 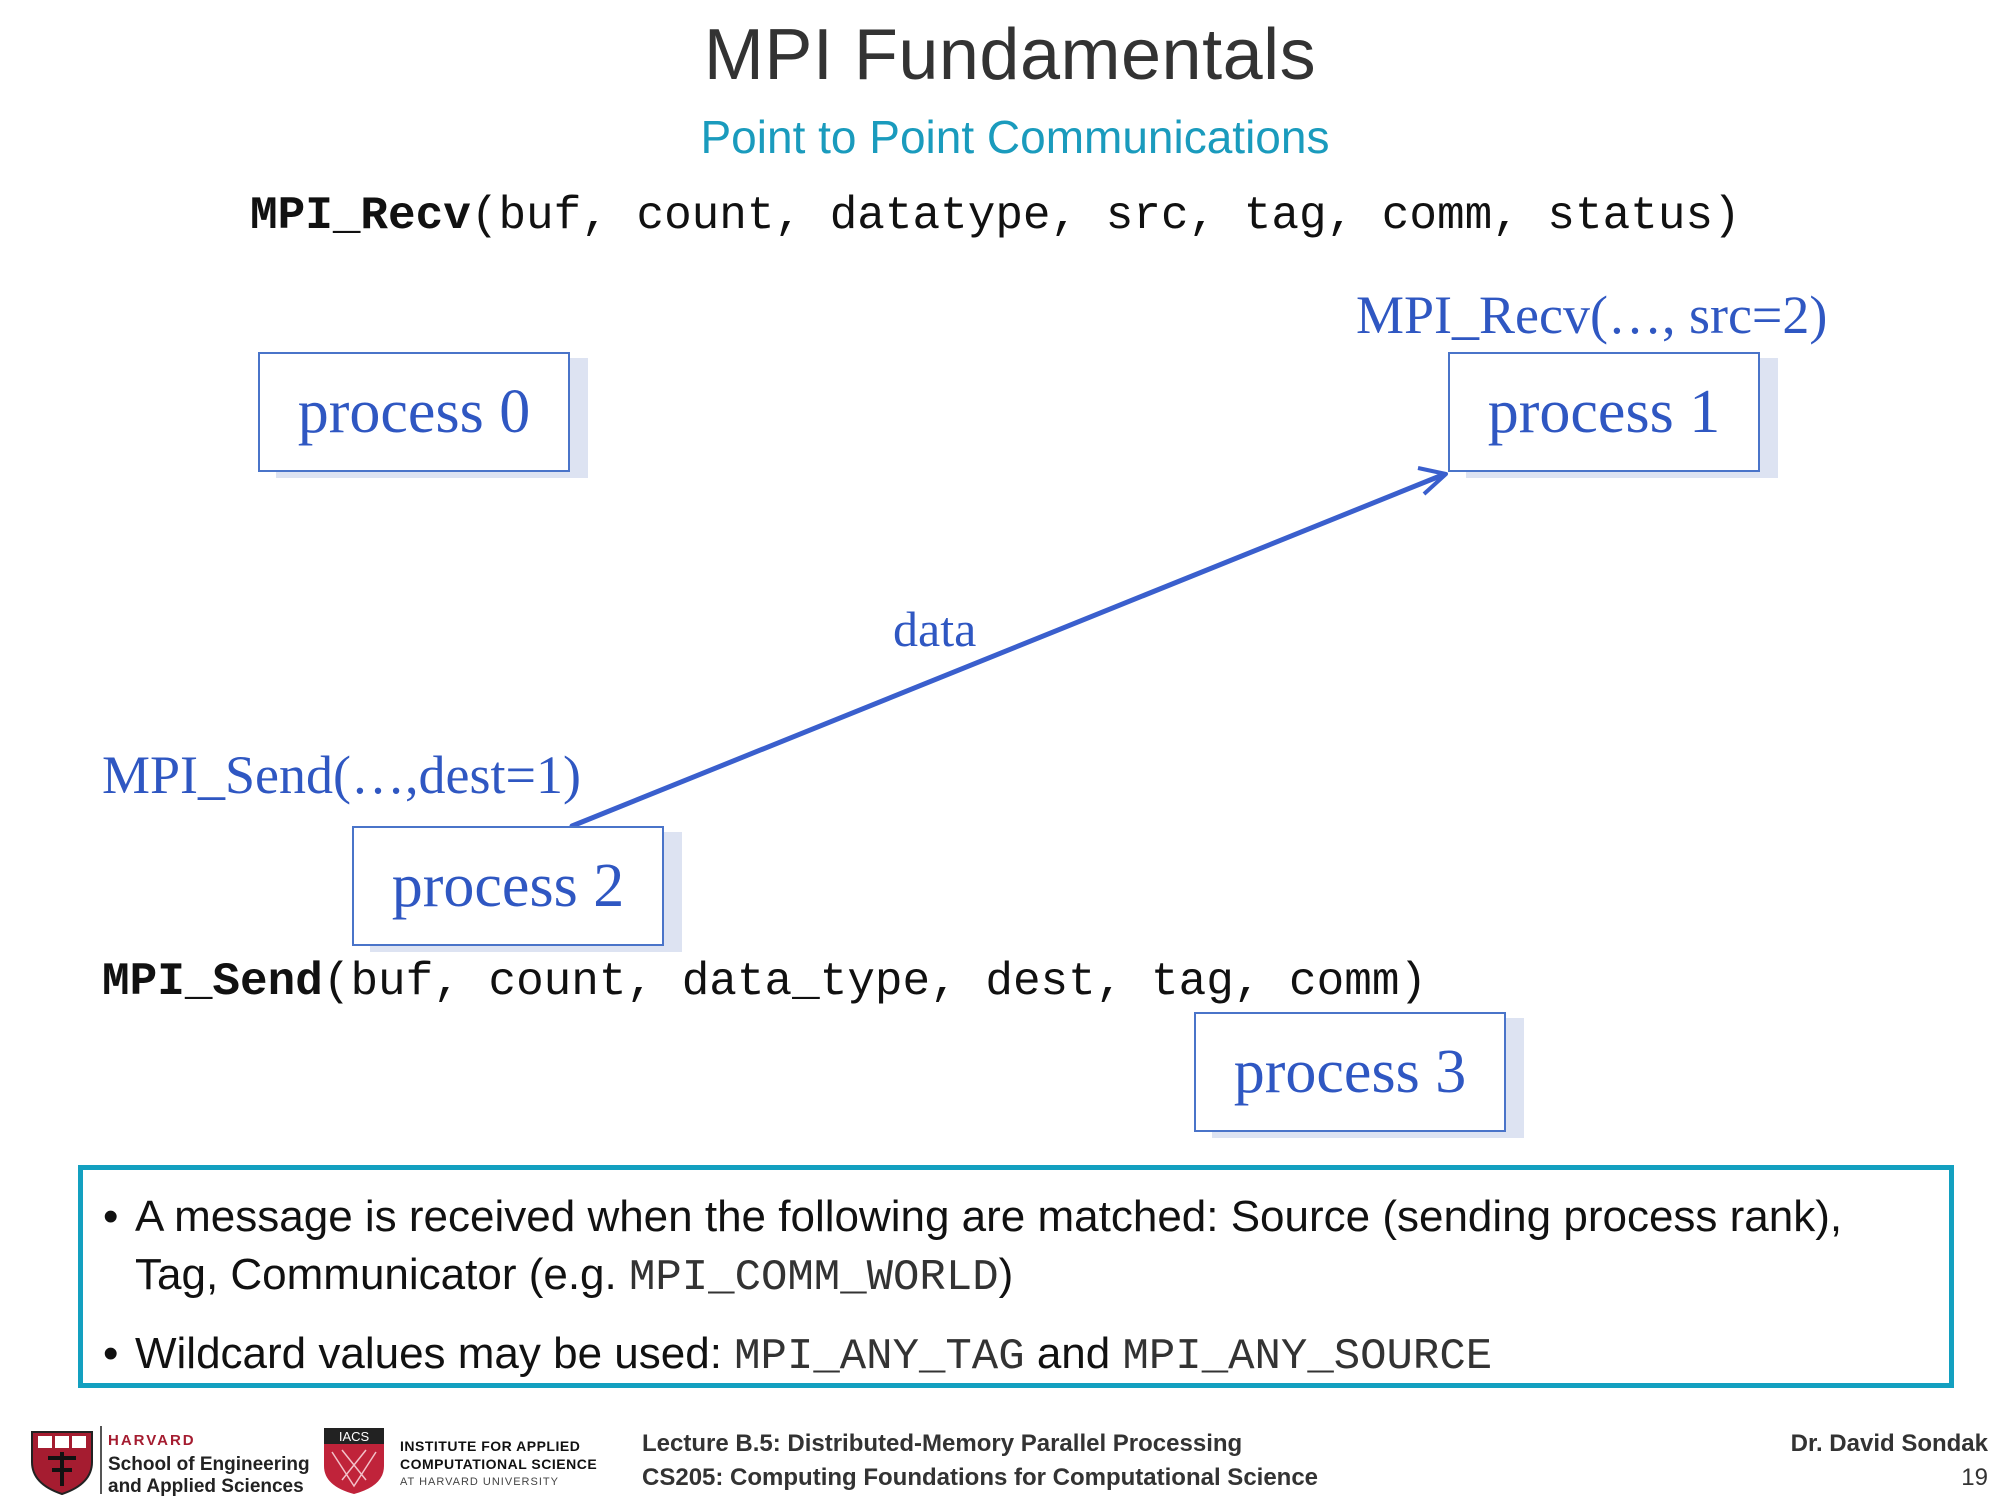 I want to click on mpi-any-tag-code: MPI_ANY_TAG, so click(x=879, y=1357).